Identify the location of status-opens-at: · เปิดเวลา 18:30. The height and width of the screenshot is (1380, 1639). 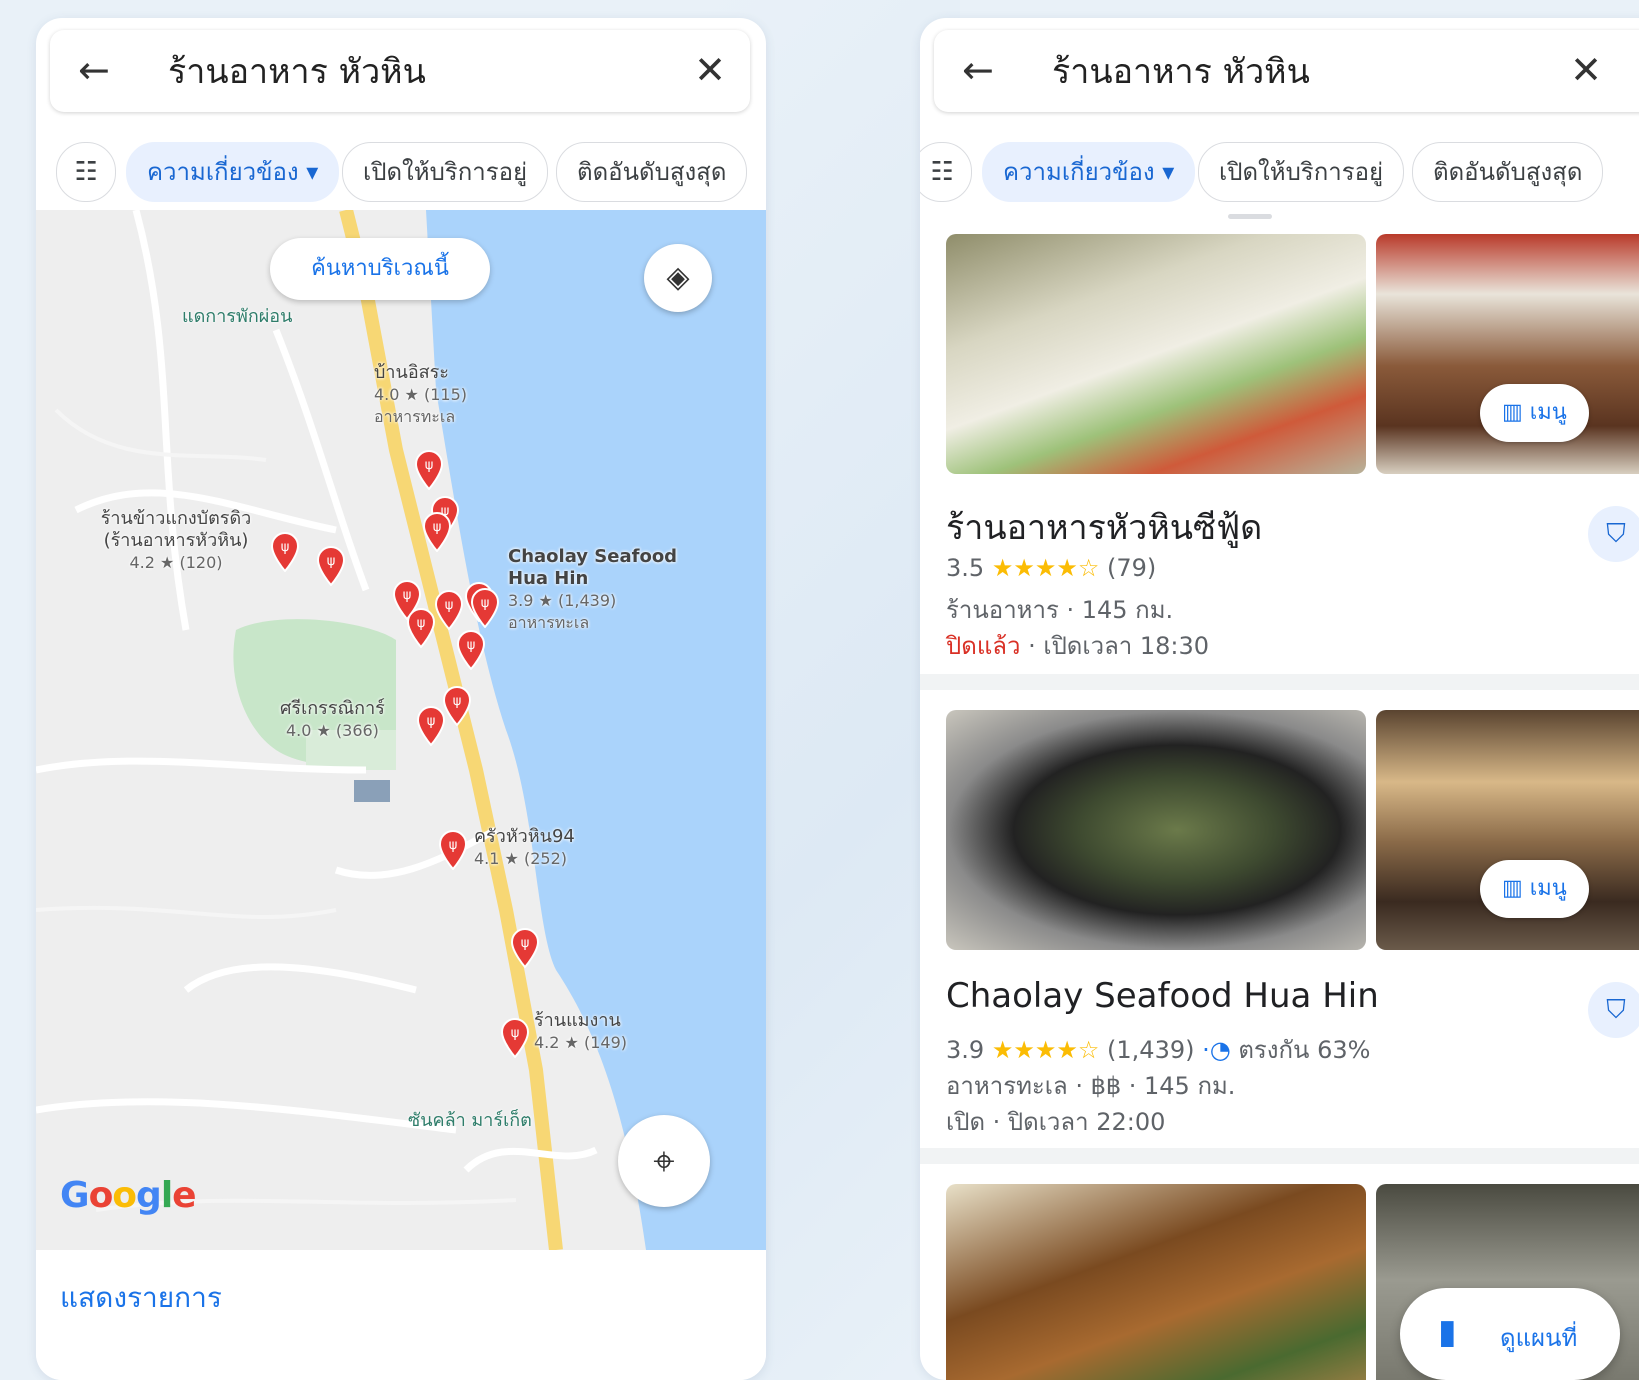
(1115, 646).